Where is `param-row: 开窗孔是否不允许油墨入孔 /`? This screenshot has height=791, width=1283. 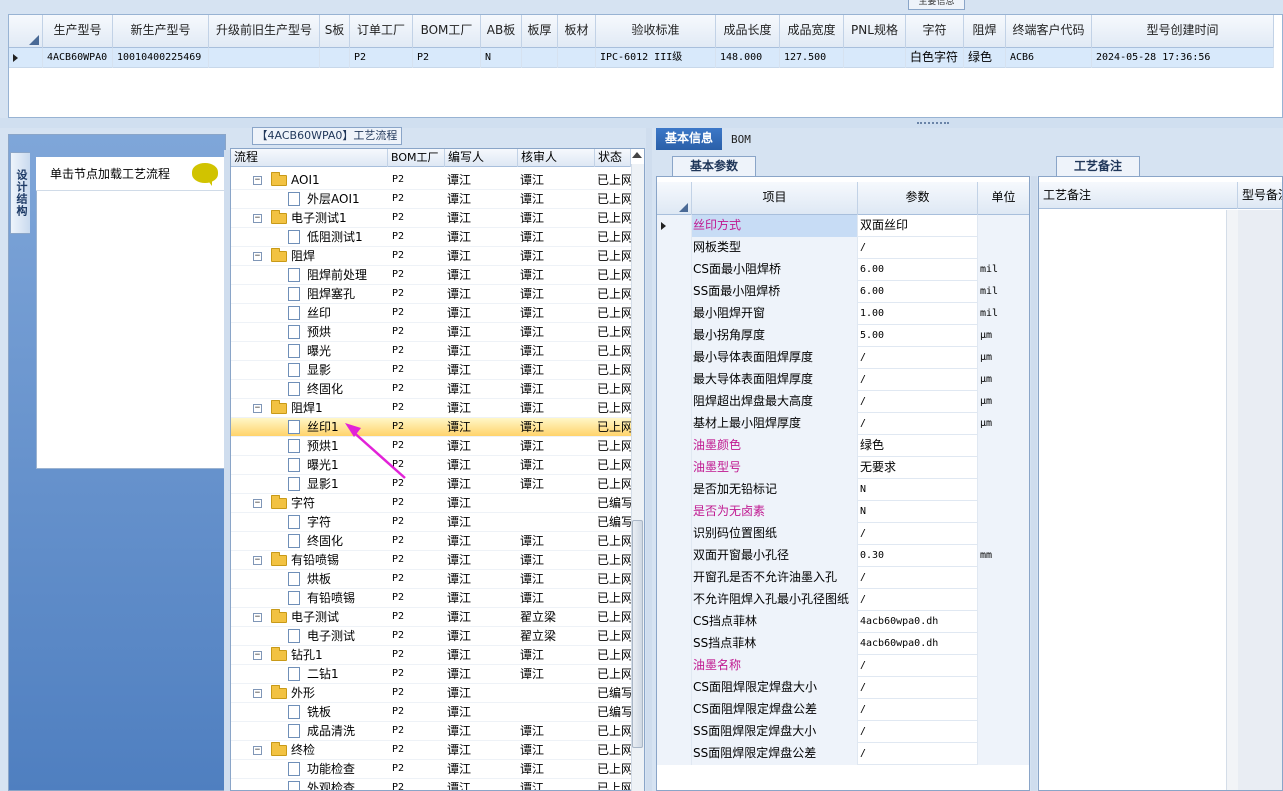 param-row: 开窗孔是否不允许油墨入孔 / is located at coordinates (843, 578).